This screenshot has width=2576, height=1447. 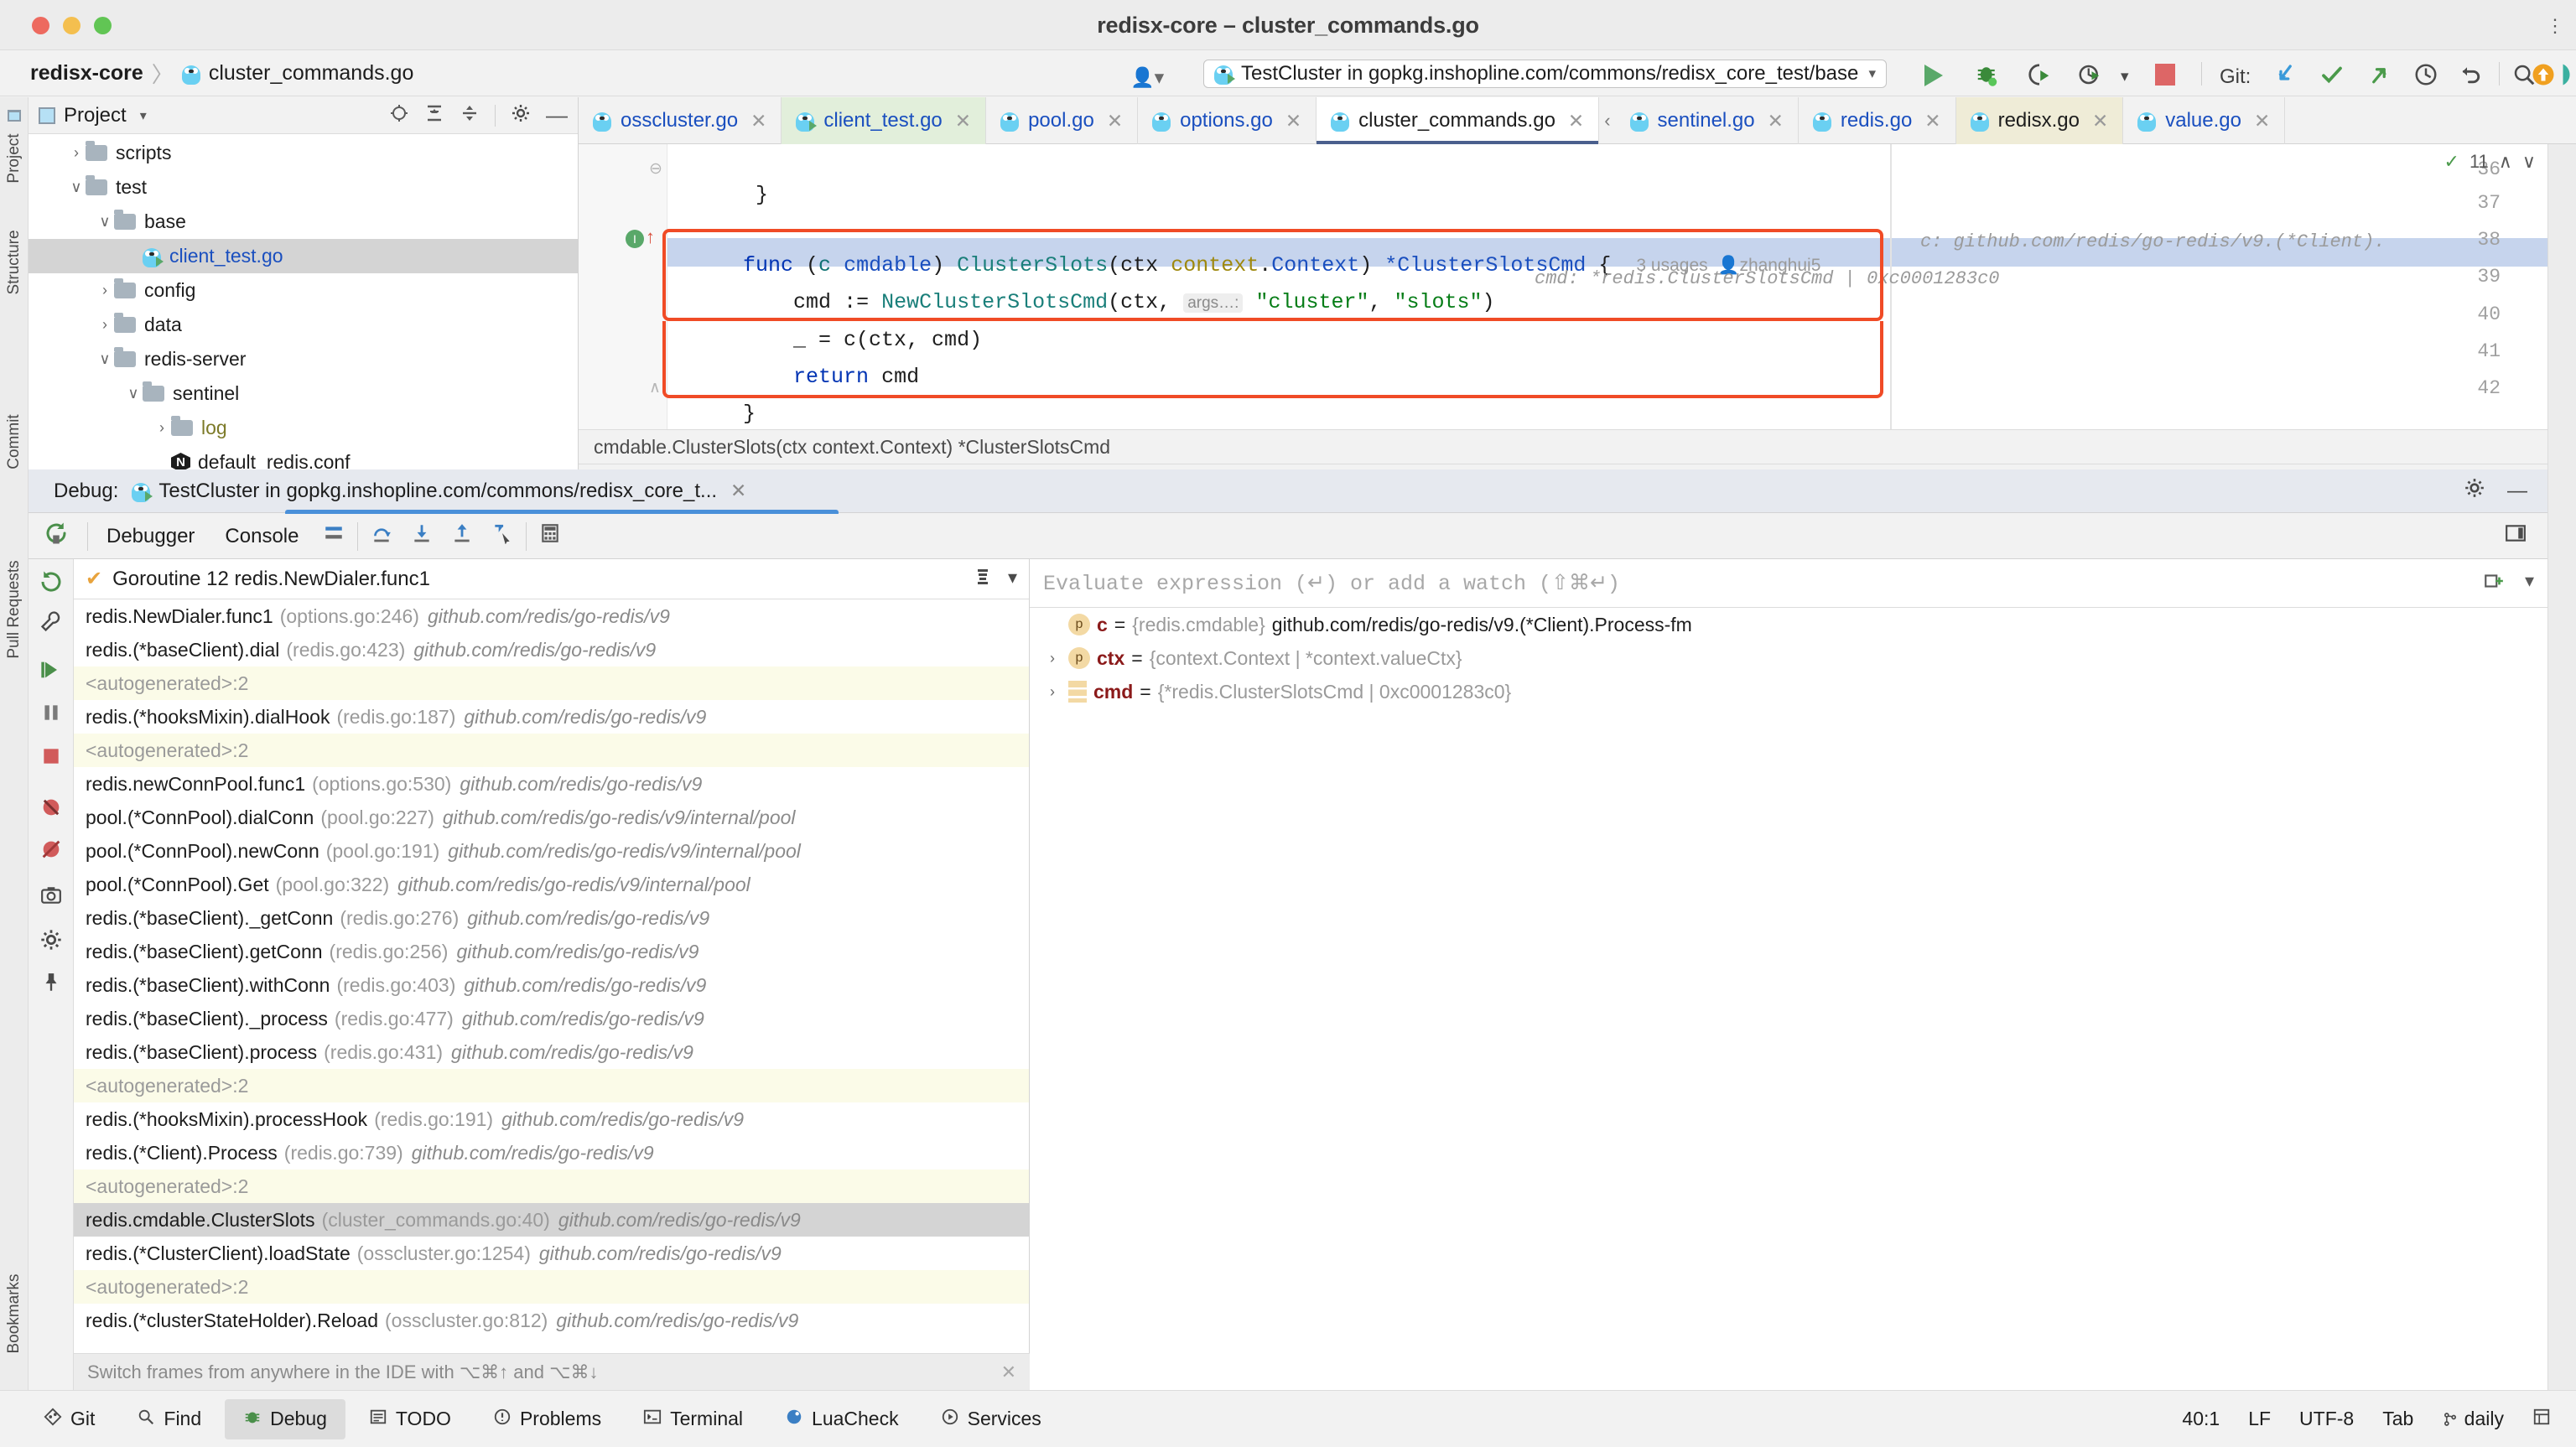 I want to click on inspector-icon, so click(x=2541, y=1419).